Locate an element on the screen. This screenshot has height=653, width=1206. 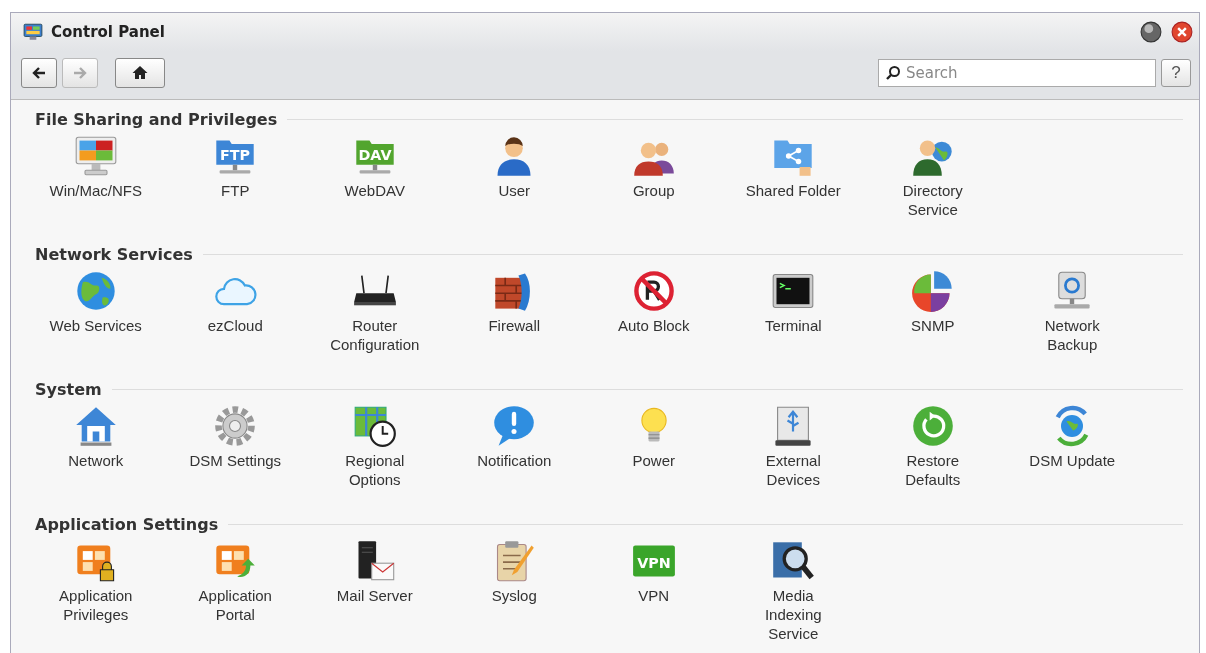
home-icon is located at coordinates (140, 73).